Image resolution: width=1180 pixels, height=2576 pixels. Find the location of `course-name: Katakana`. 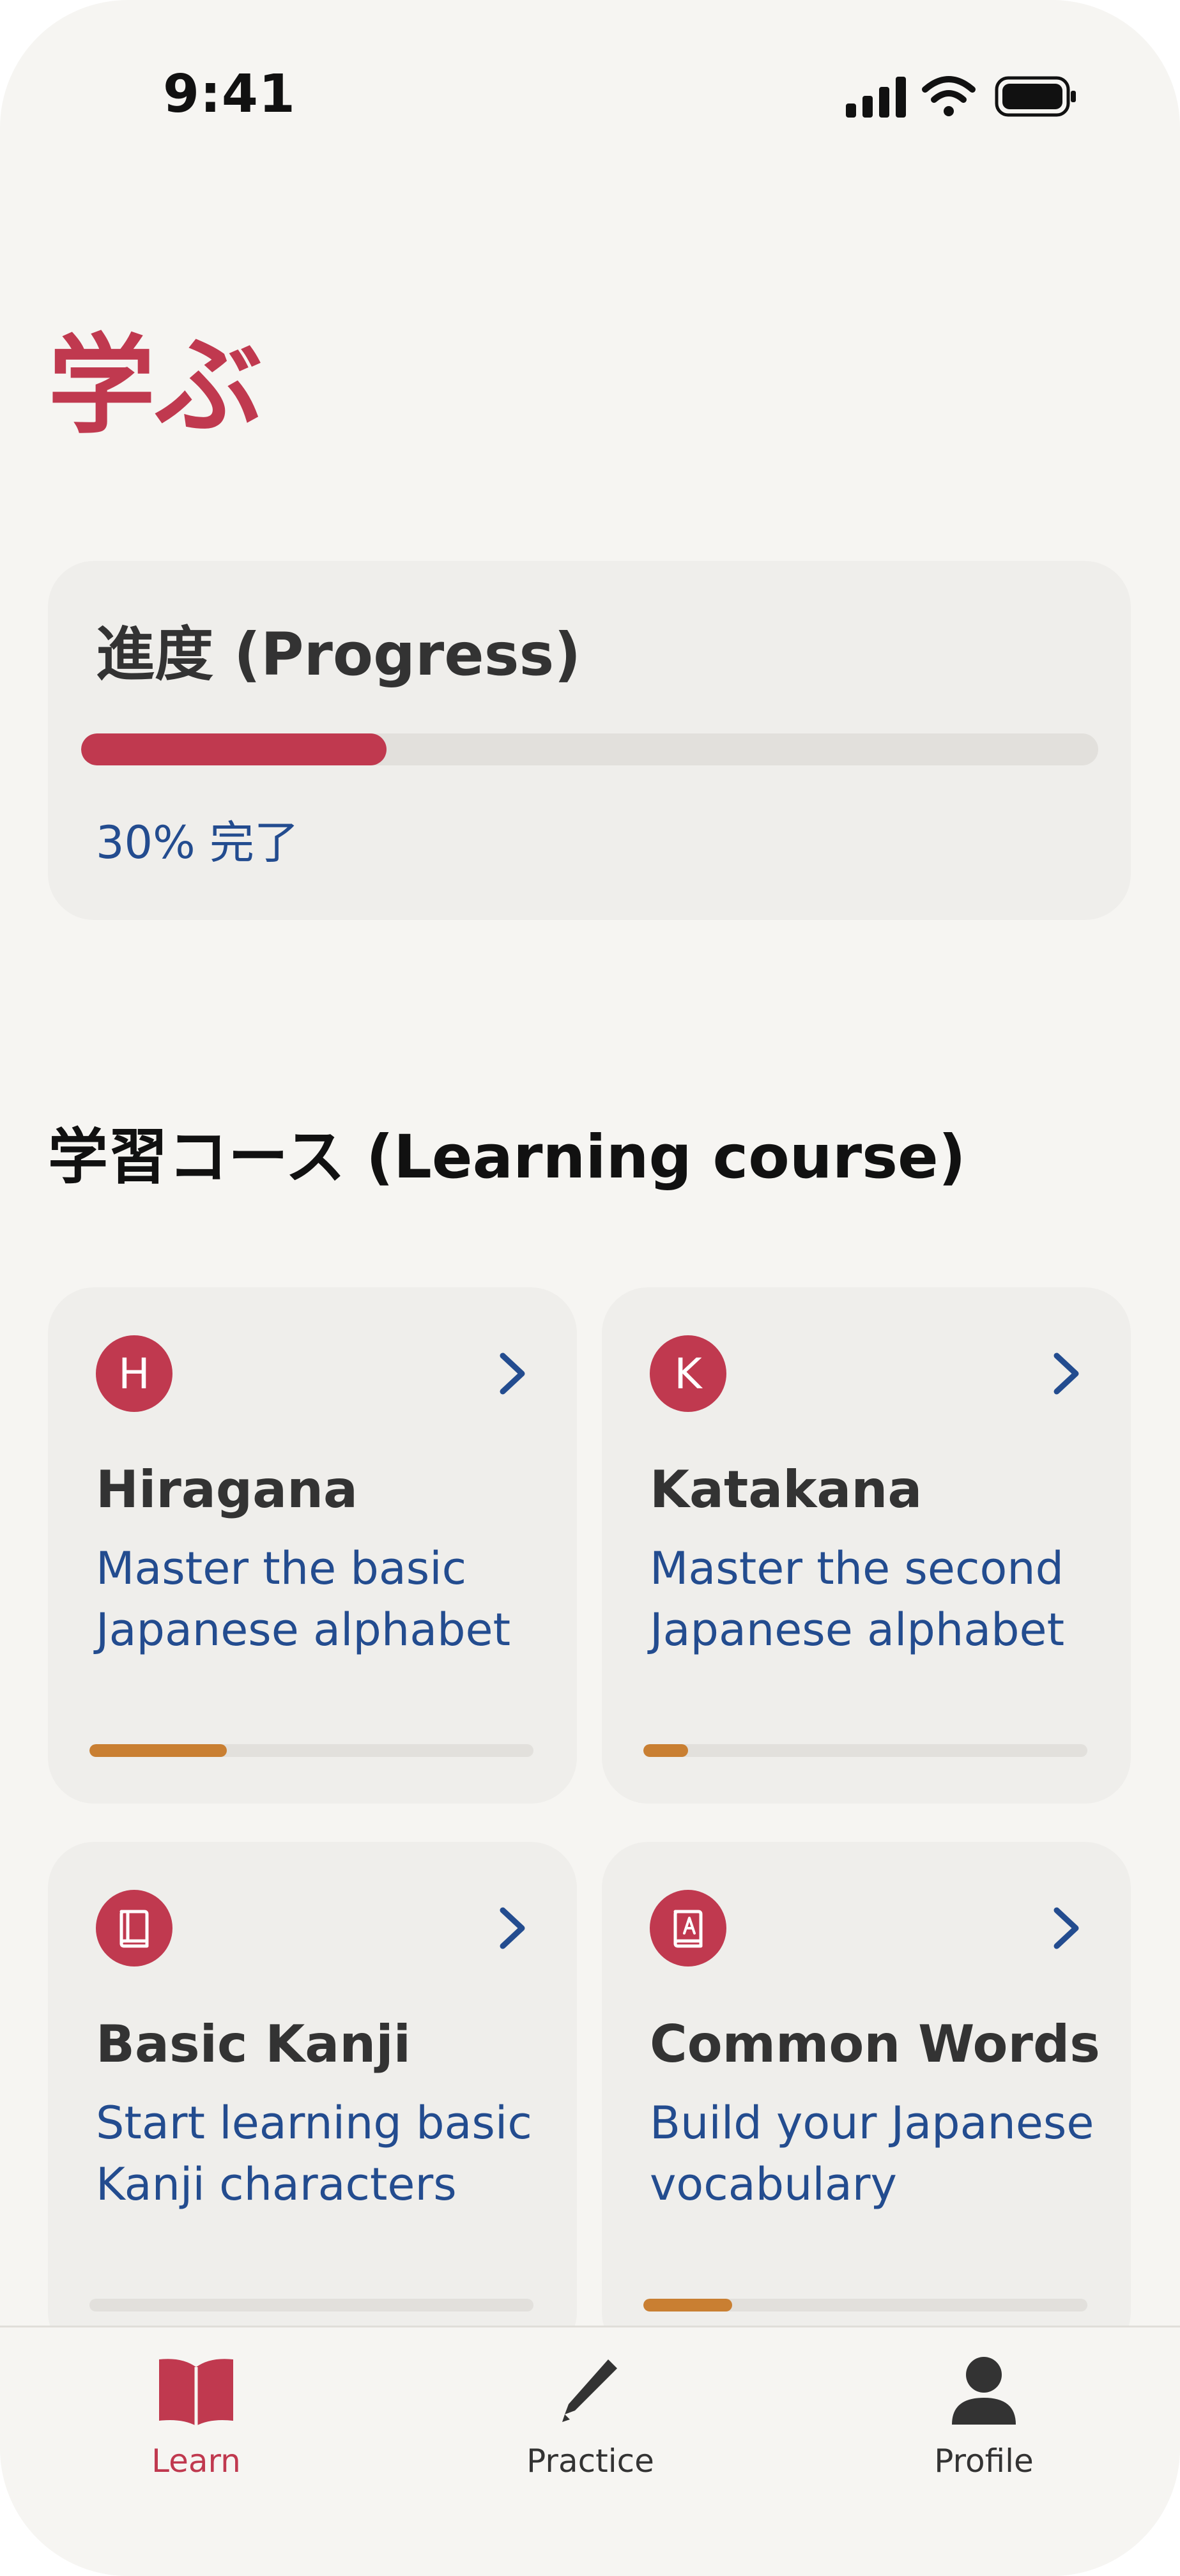

course-name: Katakana is located at coordinates (786, 1489).